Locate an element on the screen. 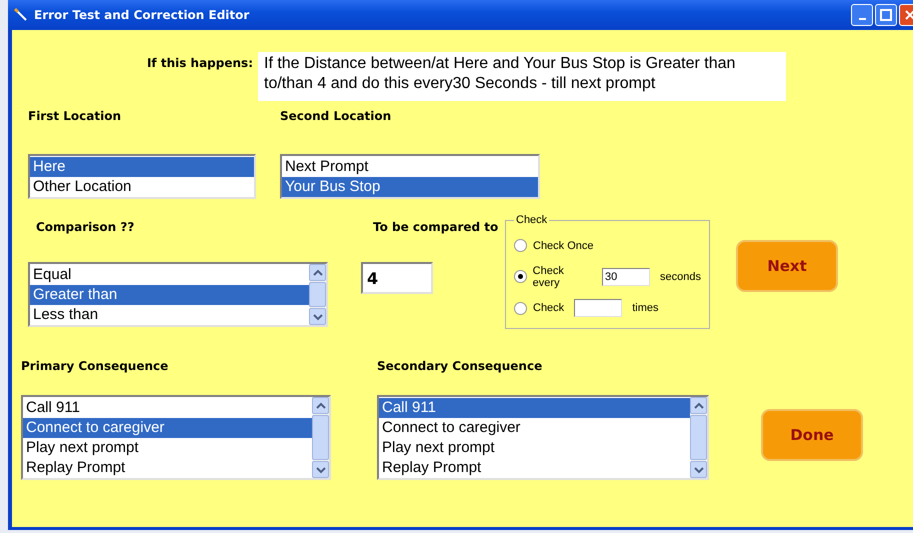 The image size is (913, 533). done-button: Done is located at coordinates (812, 435).